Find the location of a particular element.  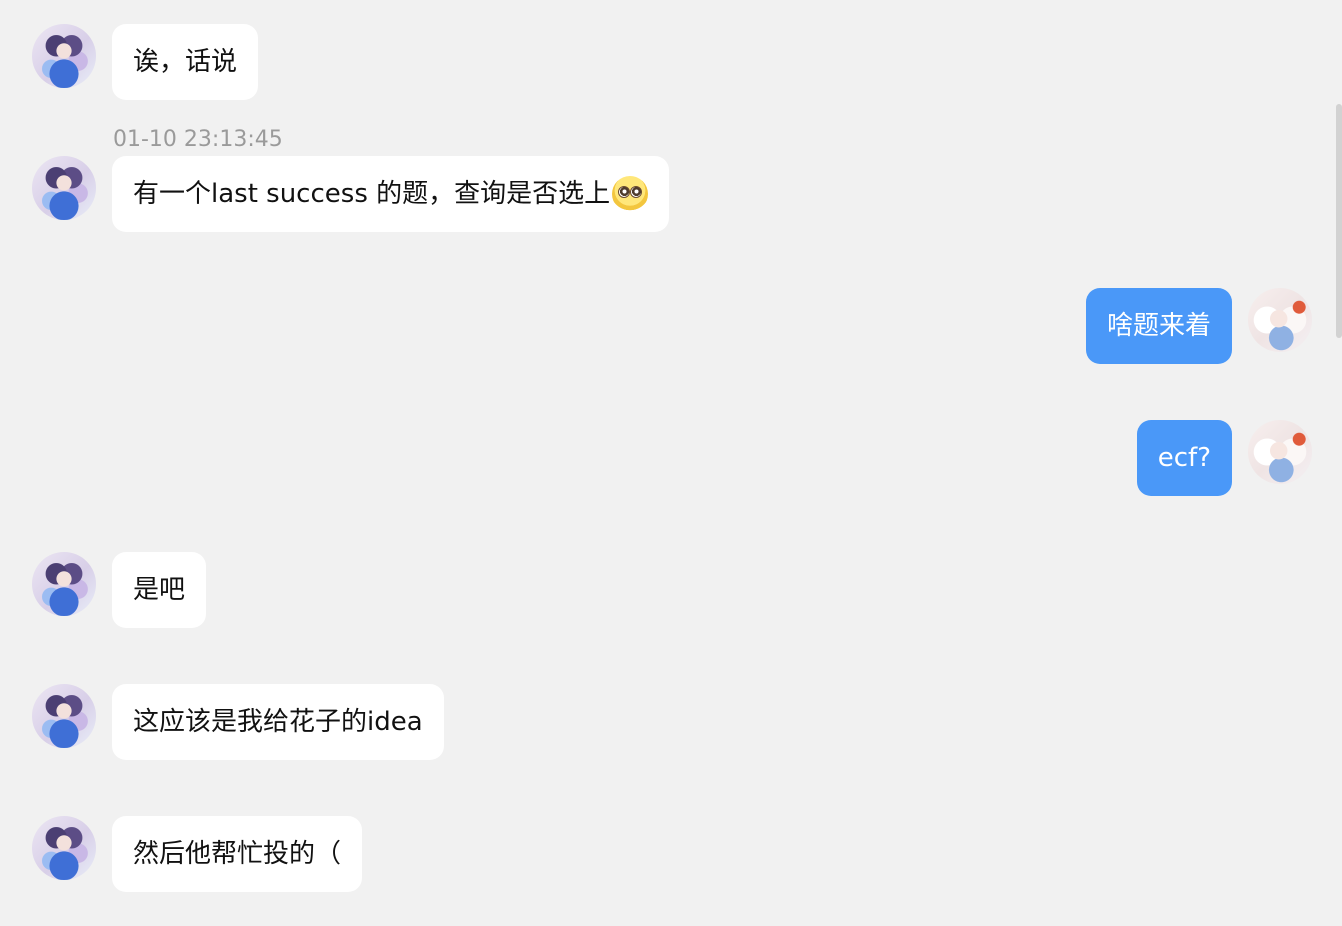

message-bubble-incoming: 然后他帮忙投的（ is located at coordinates (237, 854).